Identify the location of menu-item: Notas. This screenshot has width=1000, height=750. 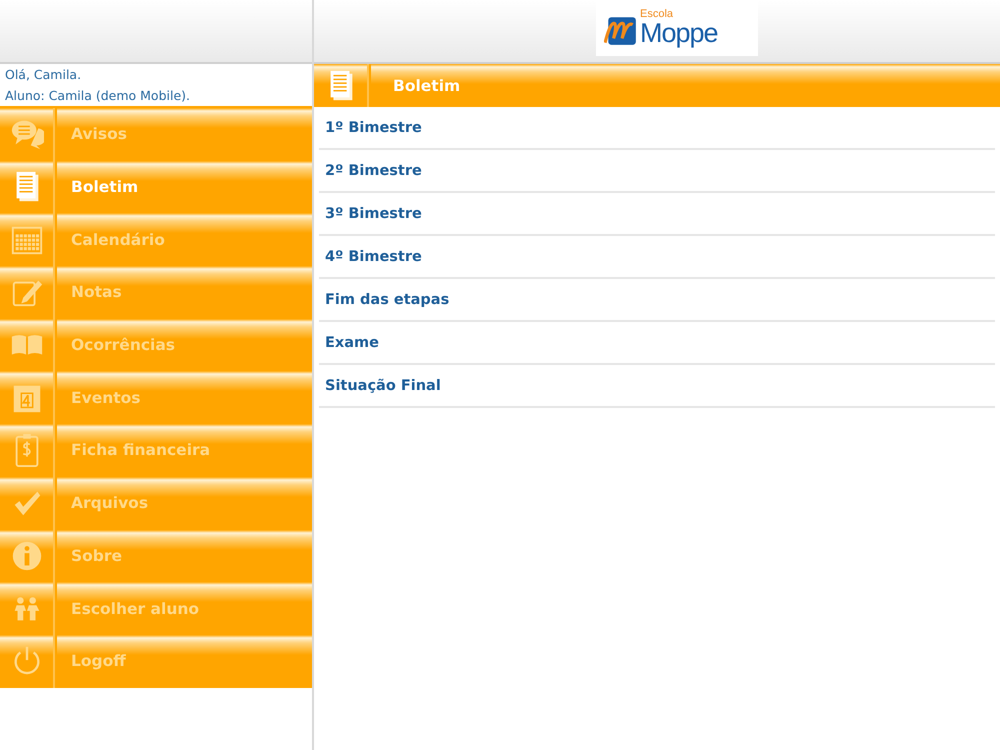
(156, 292).